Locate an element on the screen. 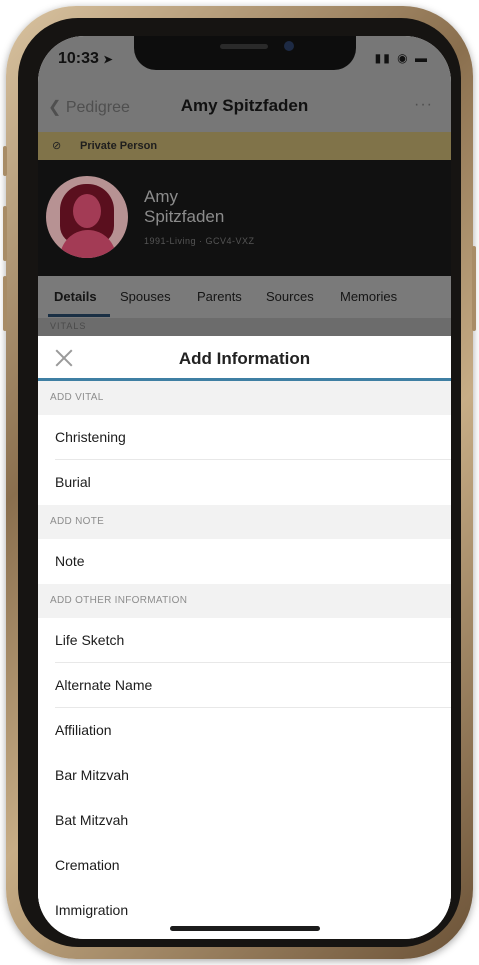 Image resolution: width=479 pixels, height=965 pixels. location-arrow-icon: ➤ is located at coordinates (108, 60).